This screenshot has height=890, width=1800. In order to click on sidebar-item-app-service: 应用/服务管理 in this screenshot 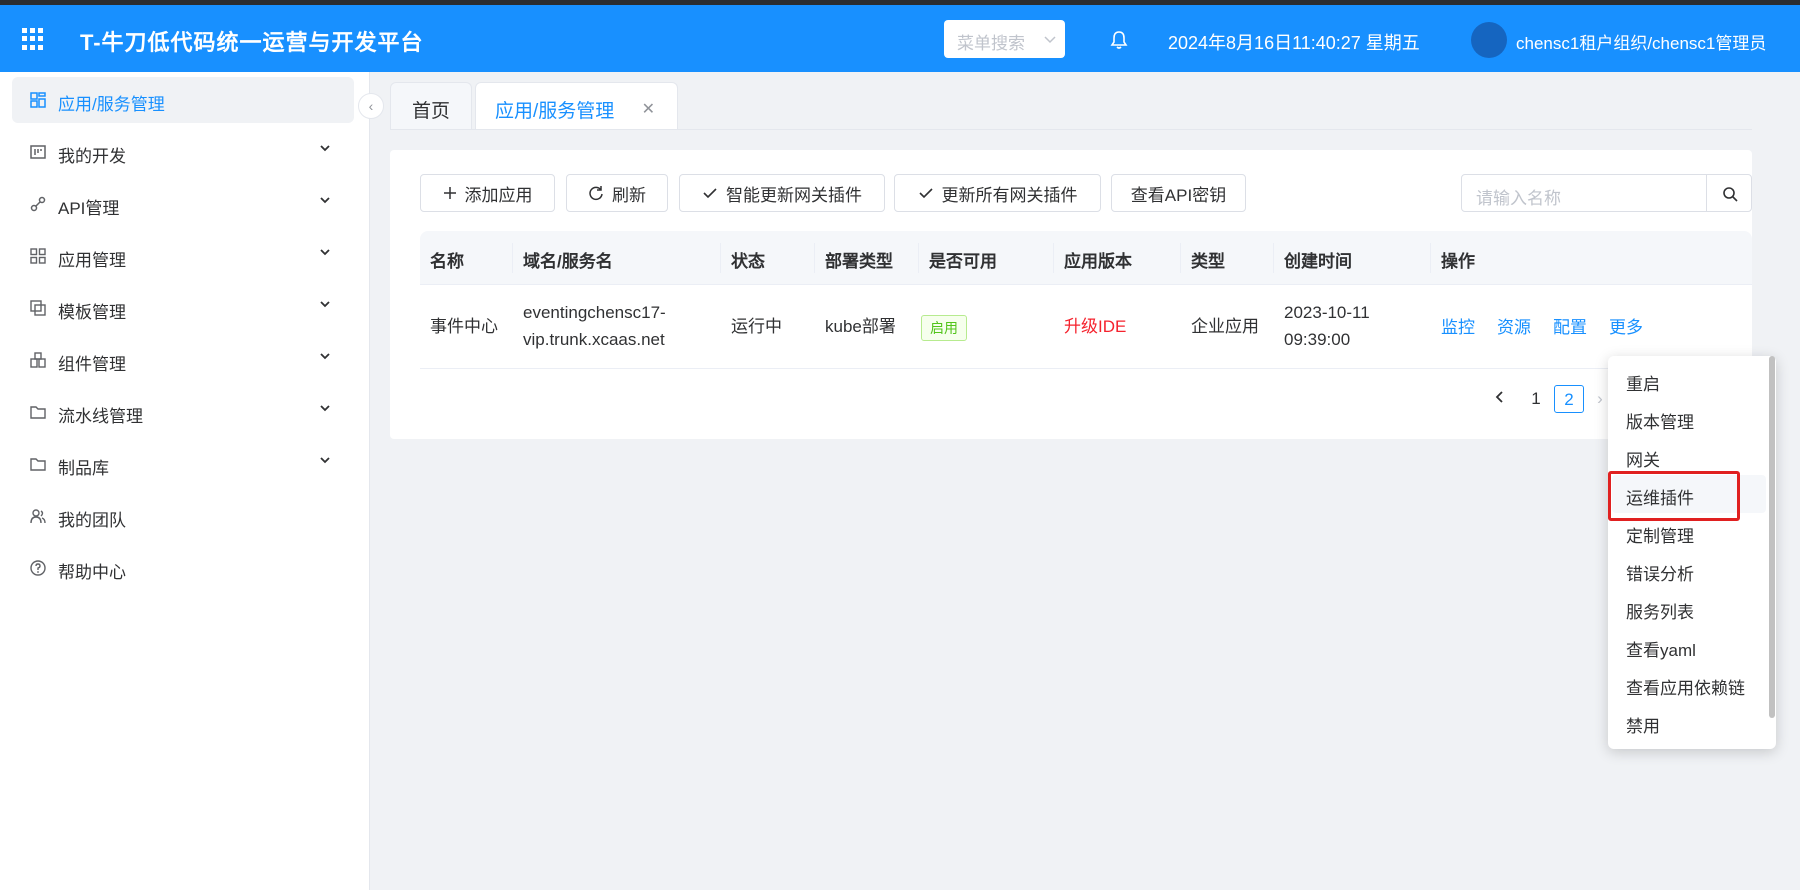, I will do `click(183, 100)`.